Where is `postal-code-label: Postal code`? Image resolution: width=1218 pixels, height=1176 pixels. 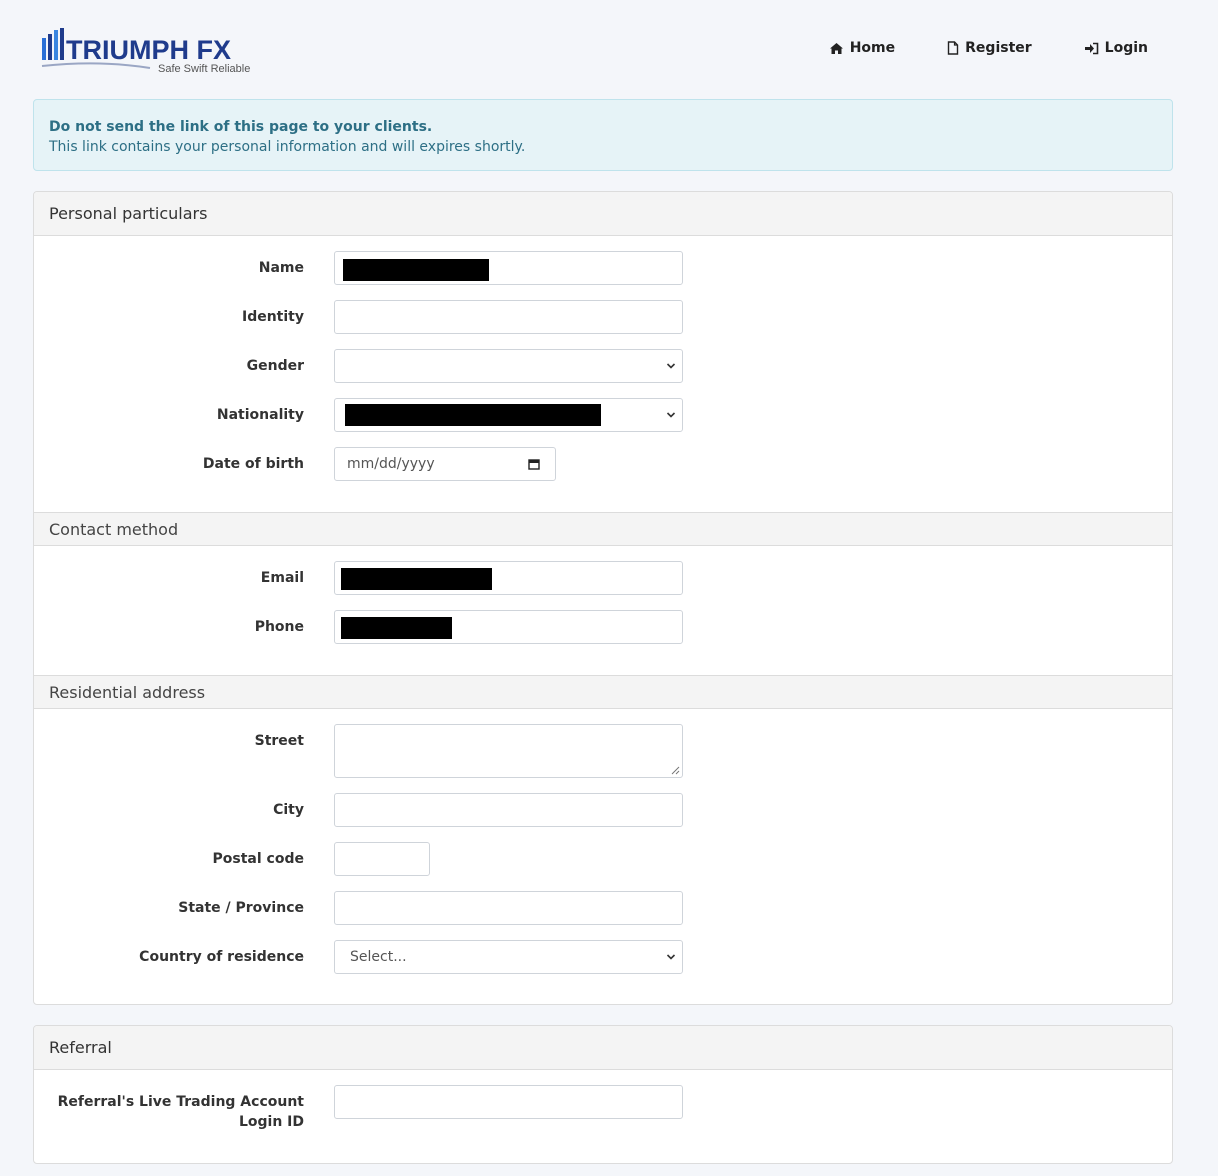 postal-code-label: Postal code is located at coordinates (258, 859).